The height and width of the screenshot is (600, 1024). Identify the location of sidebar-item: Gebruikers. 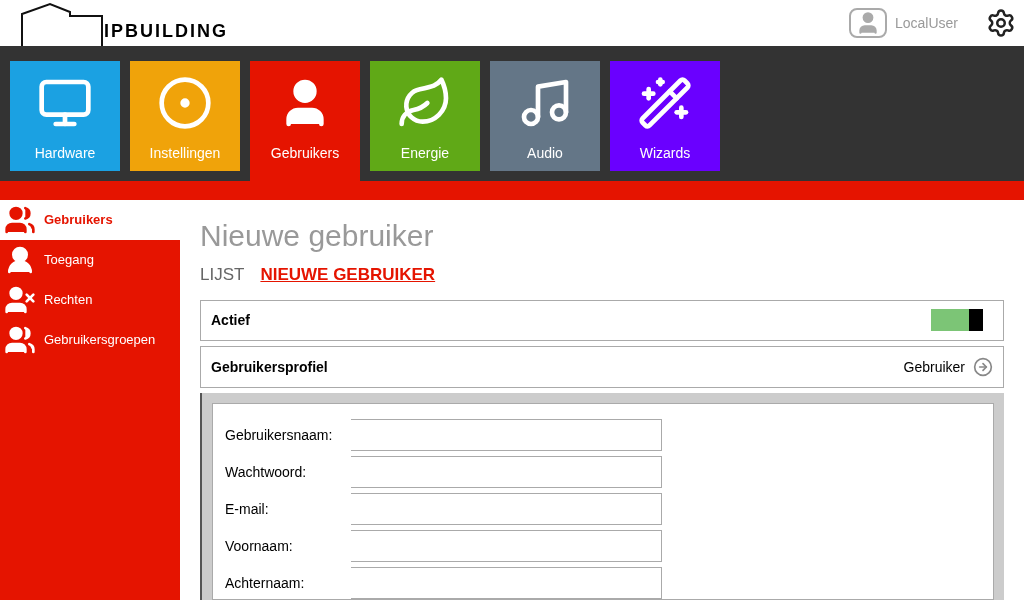
(90, 220).